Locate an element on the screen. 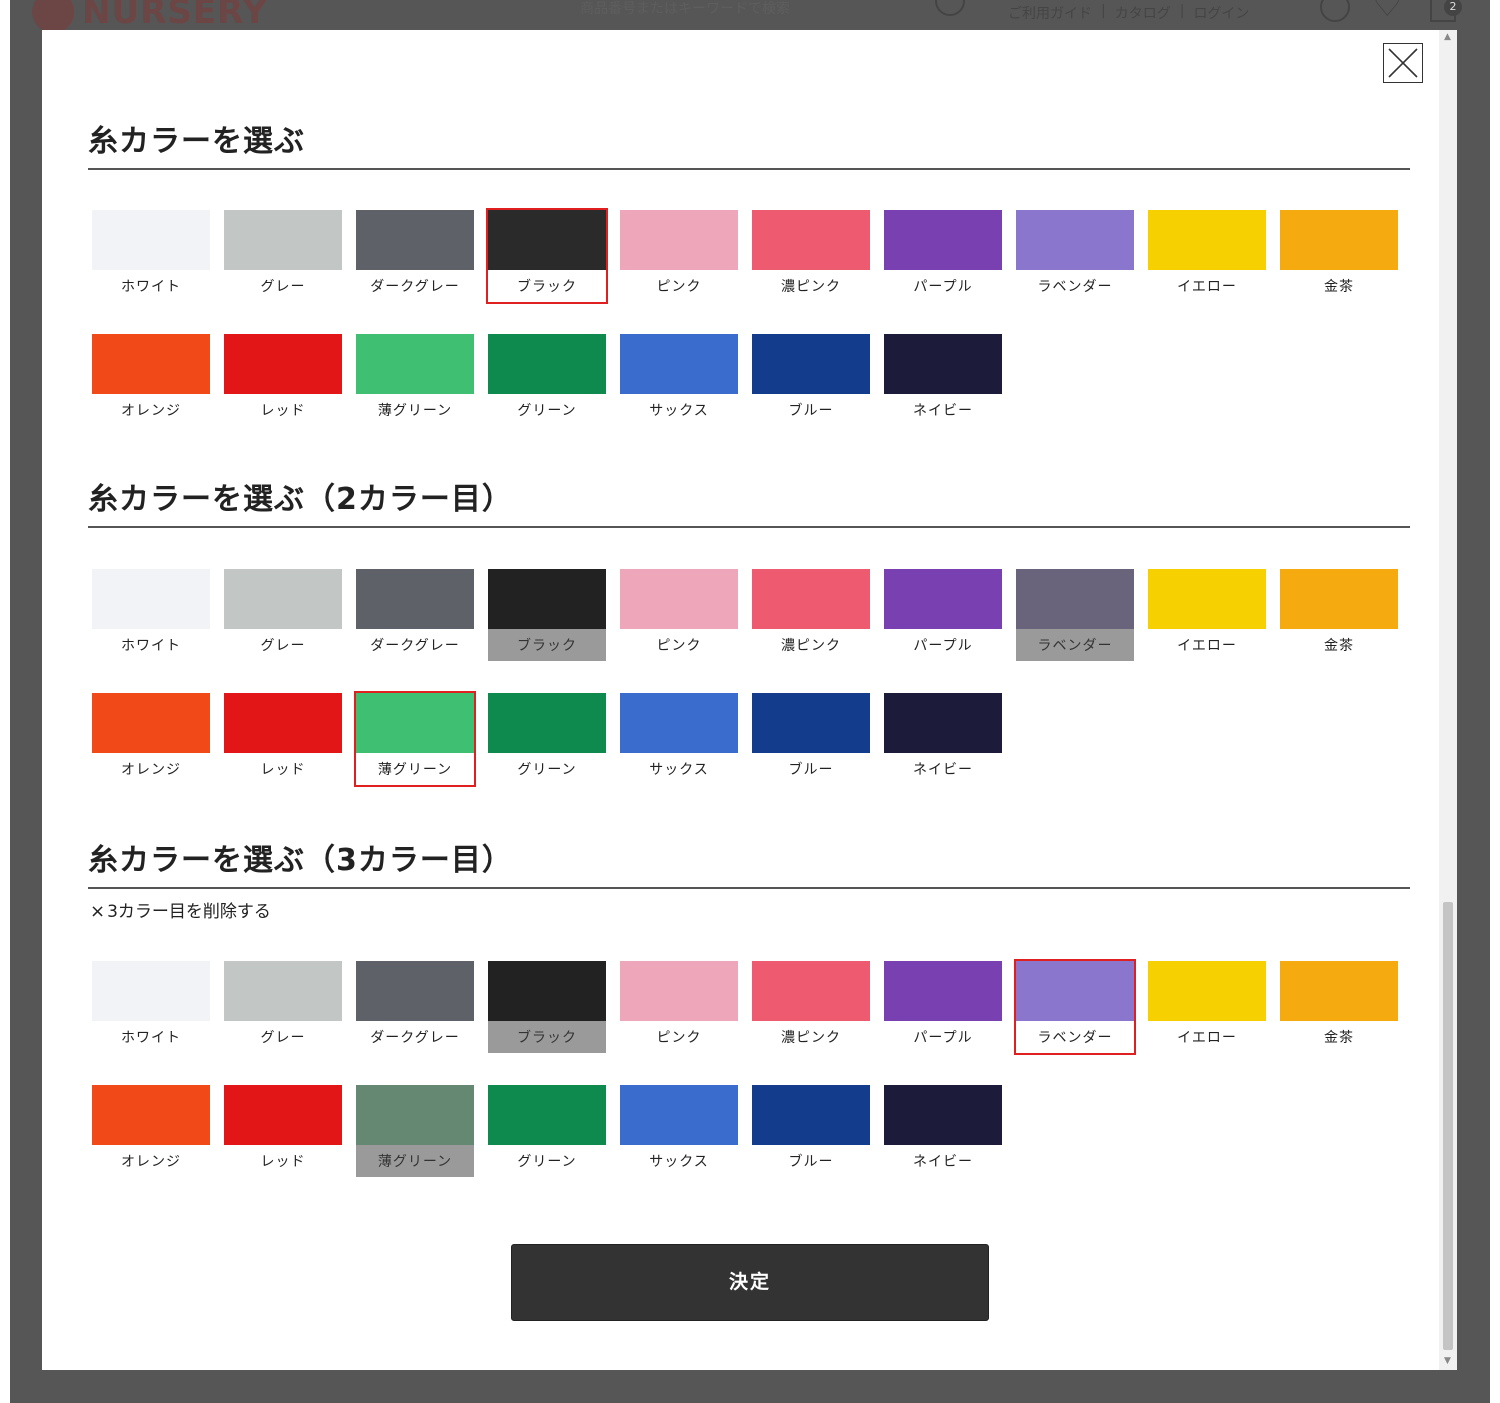 This screenshot has height=1403, width=1500. color-swatch-label: ネイビー is located at coordinates (943, 1162).